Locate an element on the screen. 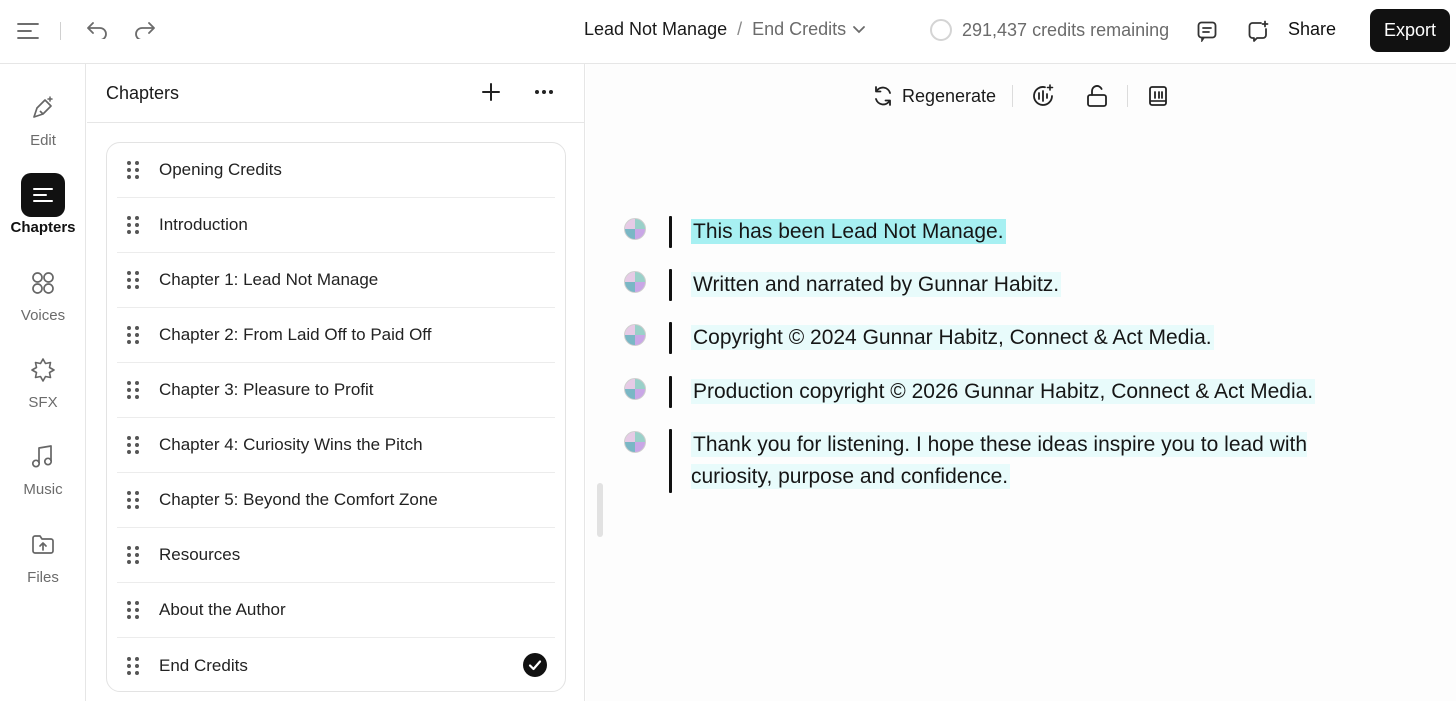  add-chapter-button is located at coordinates (491, 94).